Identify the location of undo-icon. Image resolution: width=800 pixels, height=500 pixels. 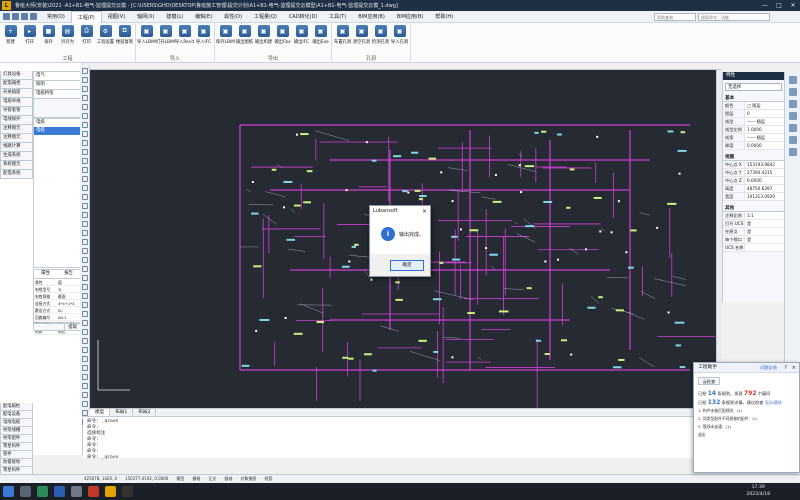
(33, 16).